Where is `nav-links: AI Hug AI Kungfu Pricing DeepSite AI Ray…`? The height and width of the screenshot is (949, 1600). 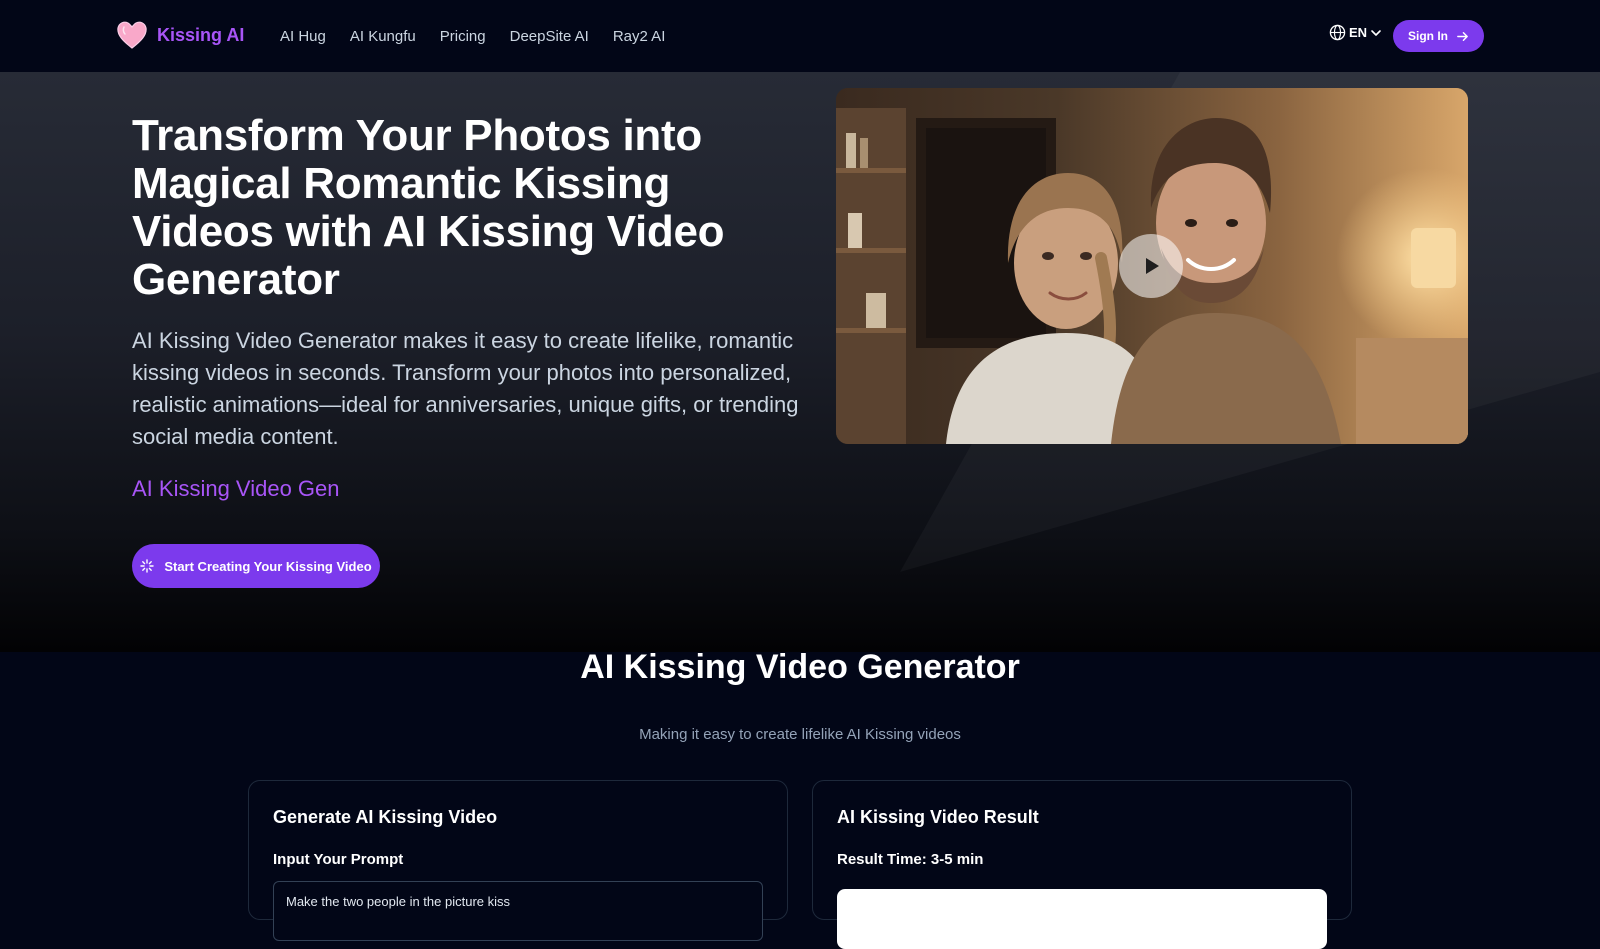
nav-links: AI Hug AI Kungfu Pricing DeepSite AI Ray… is located at coordinates (472, 36).